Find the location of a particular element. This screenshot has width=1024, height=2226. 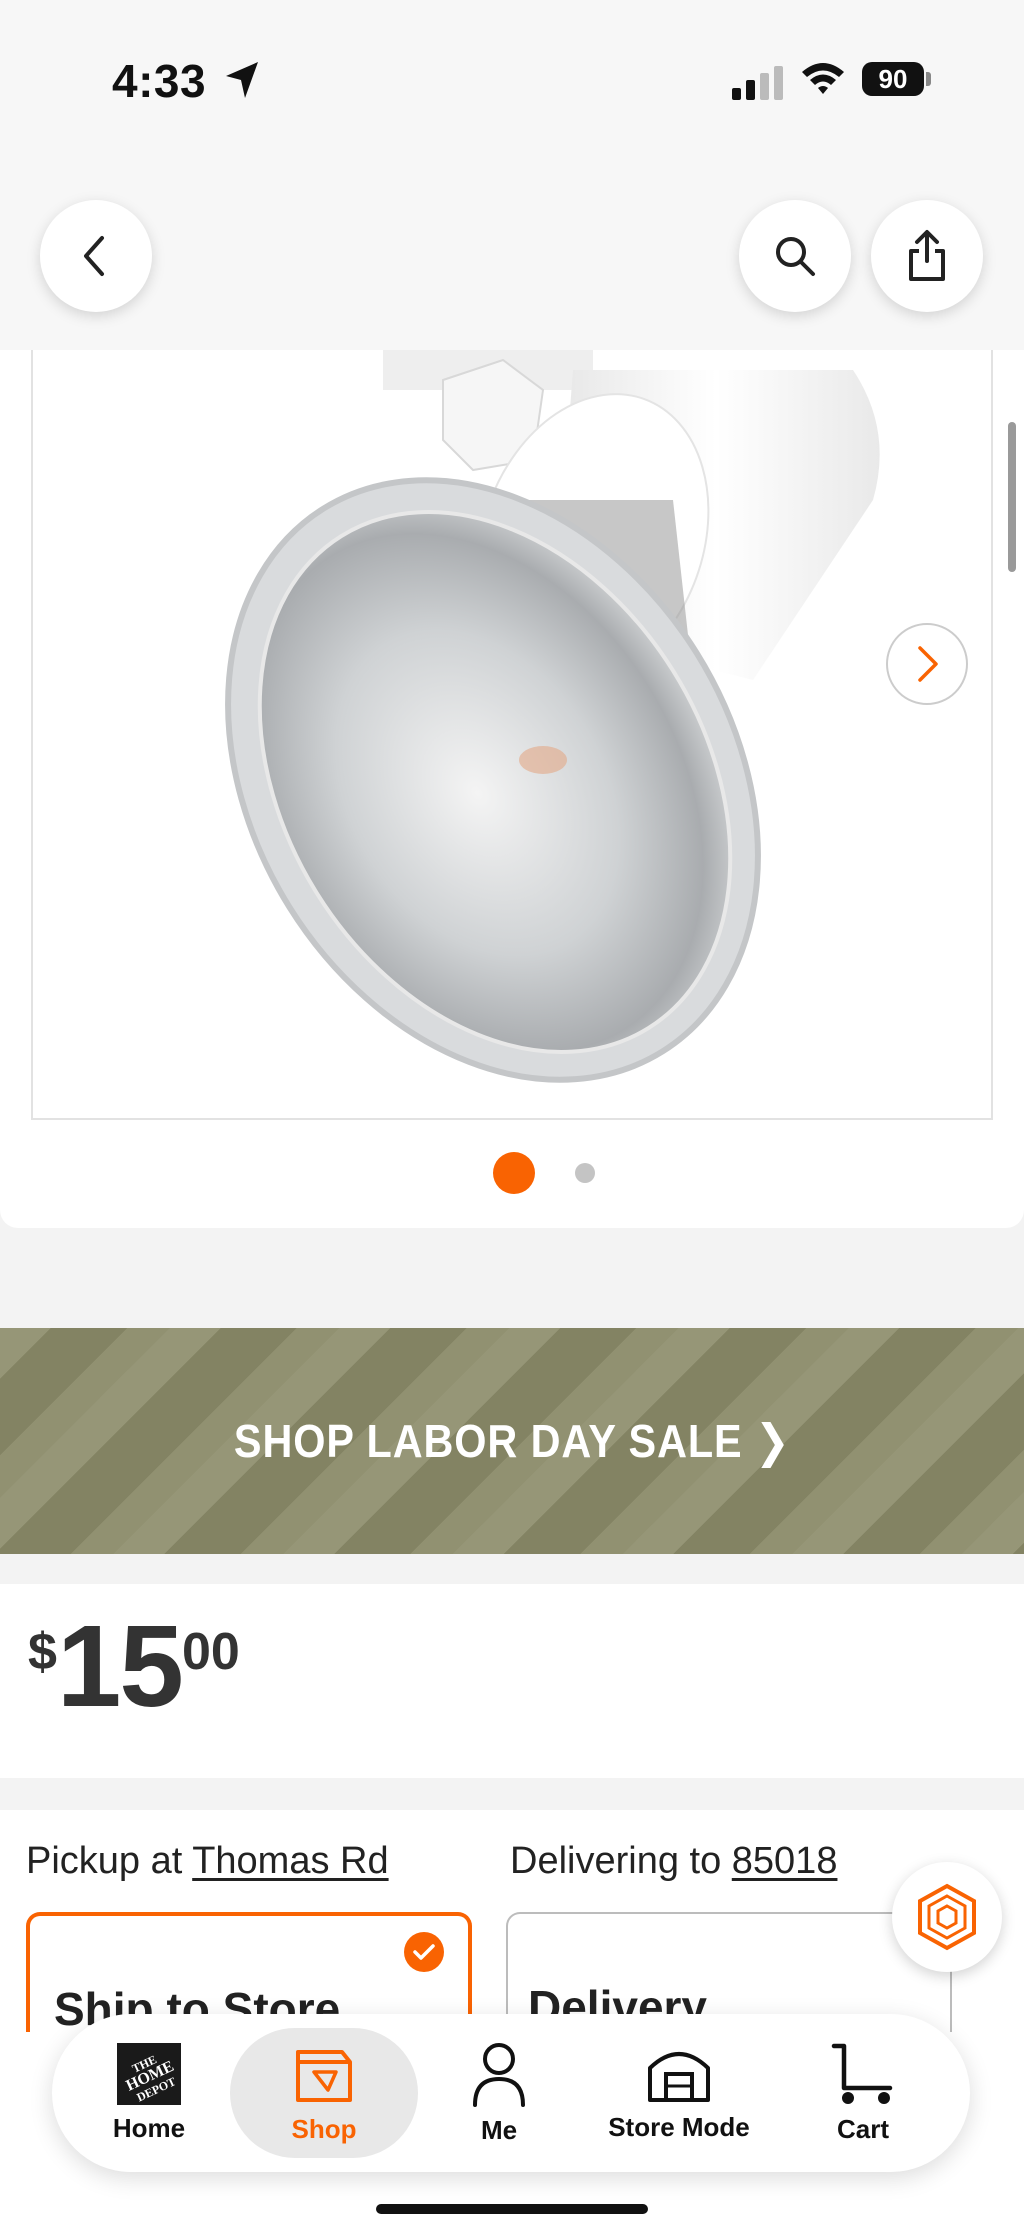

labor-day-sale-banner: SHOP LABOR DAY SALE ❯ is located at coordinates (512, 1441).